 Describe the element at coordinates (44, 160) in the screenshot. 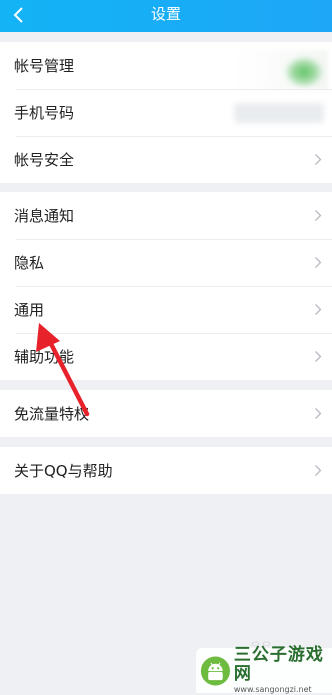

I see `settings-item-label: 帐号安全` at that location.